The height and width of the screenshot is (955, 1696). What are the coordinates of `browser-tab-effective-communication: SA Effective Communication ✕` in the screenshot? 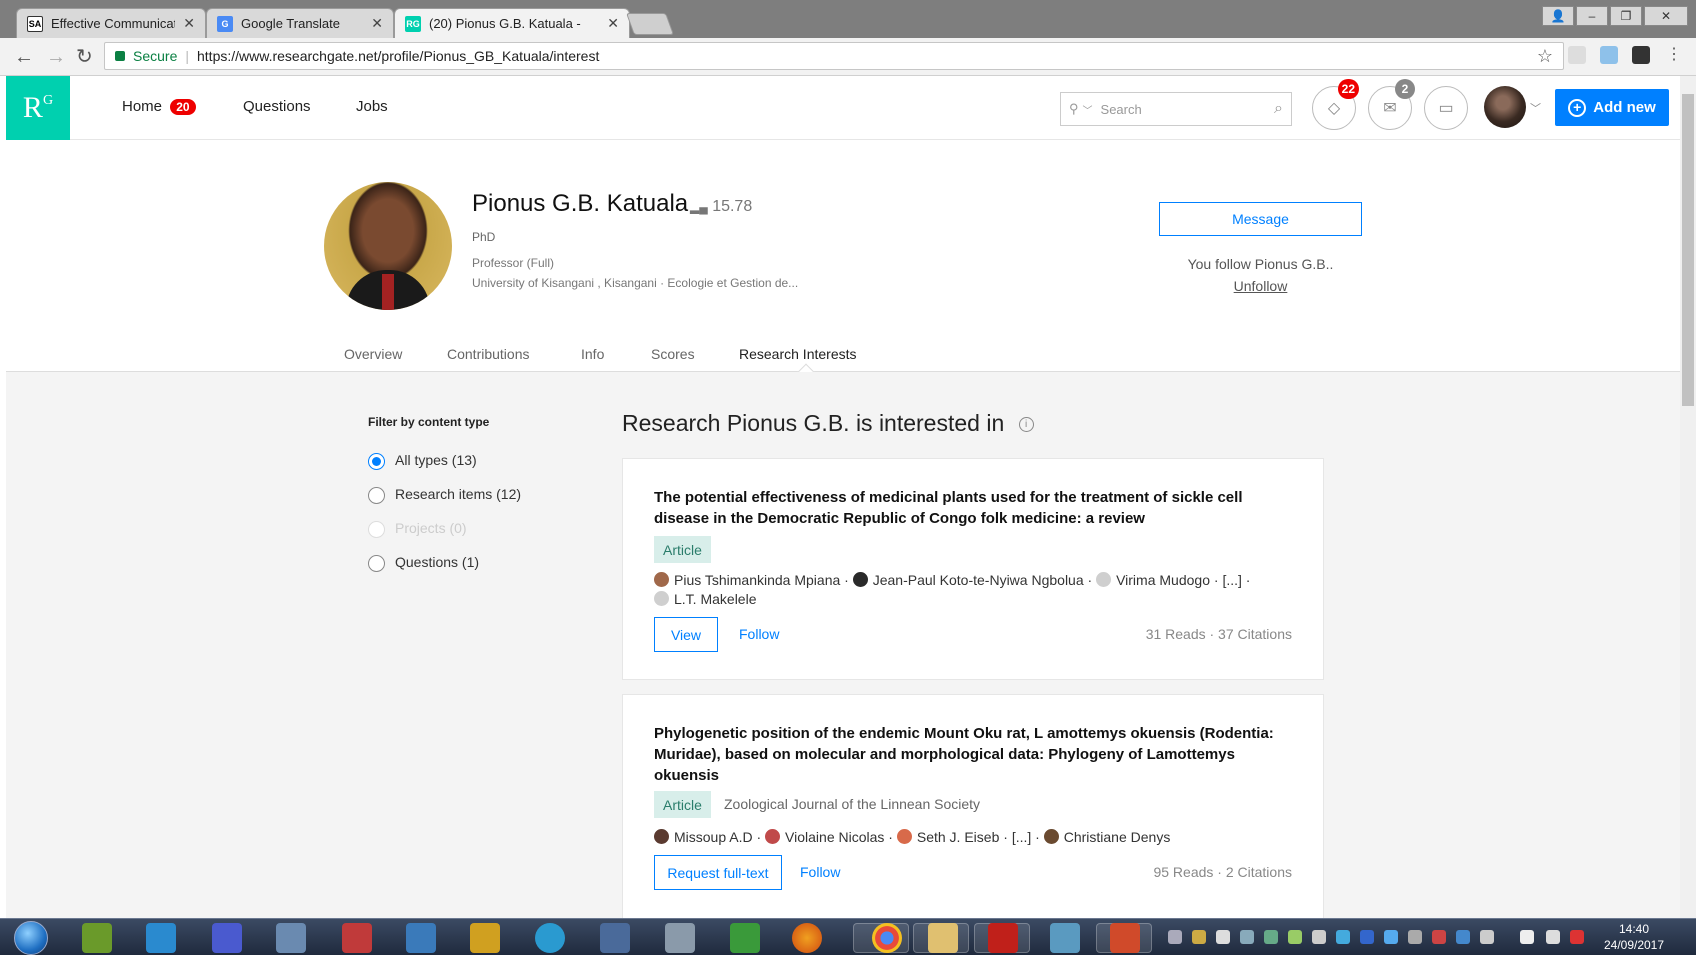 It's located at (111, 23).